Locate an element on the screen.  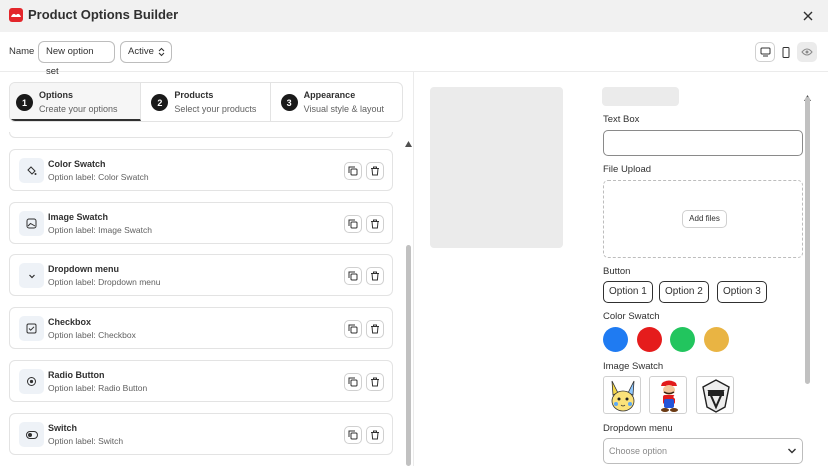
dropdown-placeholder: Choose option is located at coordinates (638, 451).